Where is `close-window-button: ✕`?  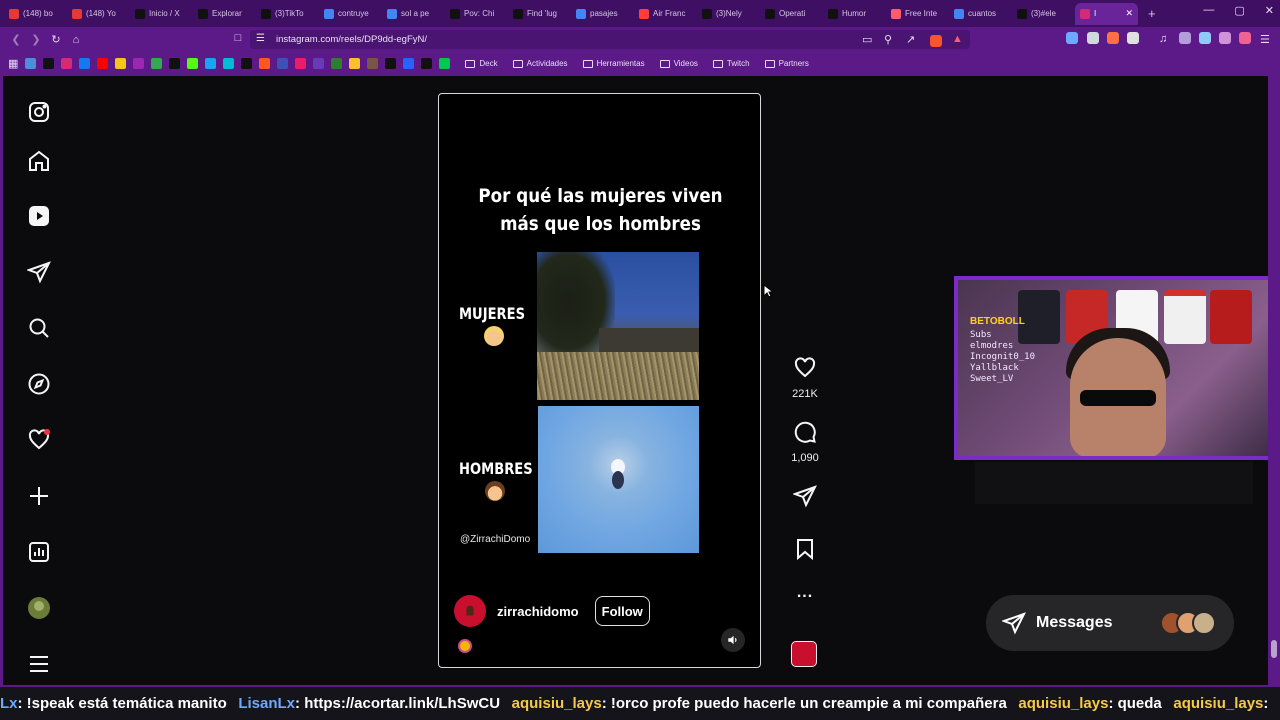 close-window-button: ✕ is located at coordinates (1269, 10).